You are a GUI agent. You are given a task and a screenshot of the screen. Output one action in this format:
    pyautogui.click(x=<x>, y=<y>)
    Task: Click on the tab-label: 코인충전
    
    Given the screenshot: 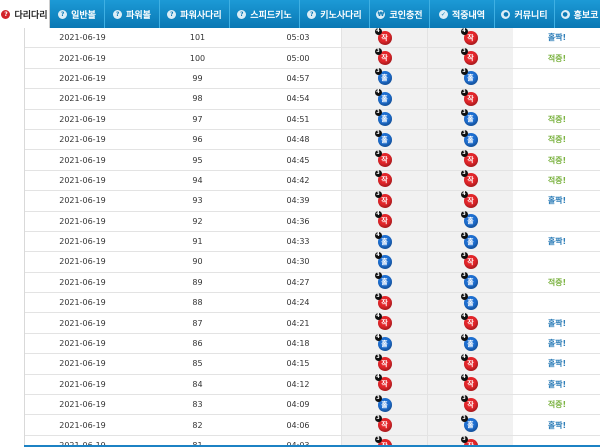 What is the action you would take?
    pyautogui.click(x=406, y=15)
    